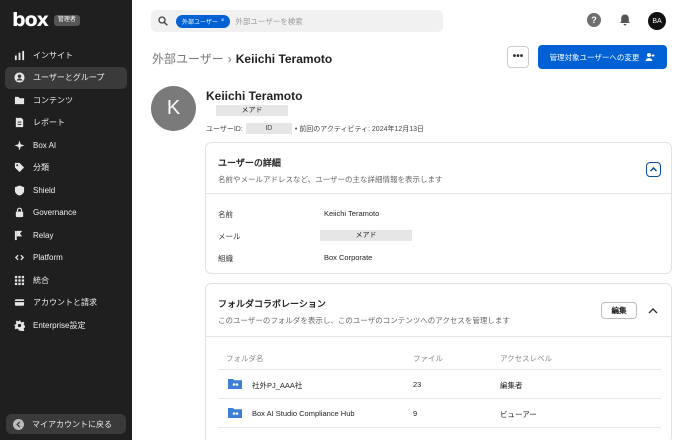 The height and width of the screenshot is (440, 682). Describe the element at coordinates (53, 55) in the screenshot. I see `sidebar-item-label: インサイト` at that location.